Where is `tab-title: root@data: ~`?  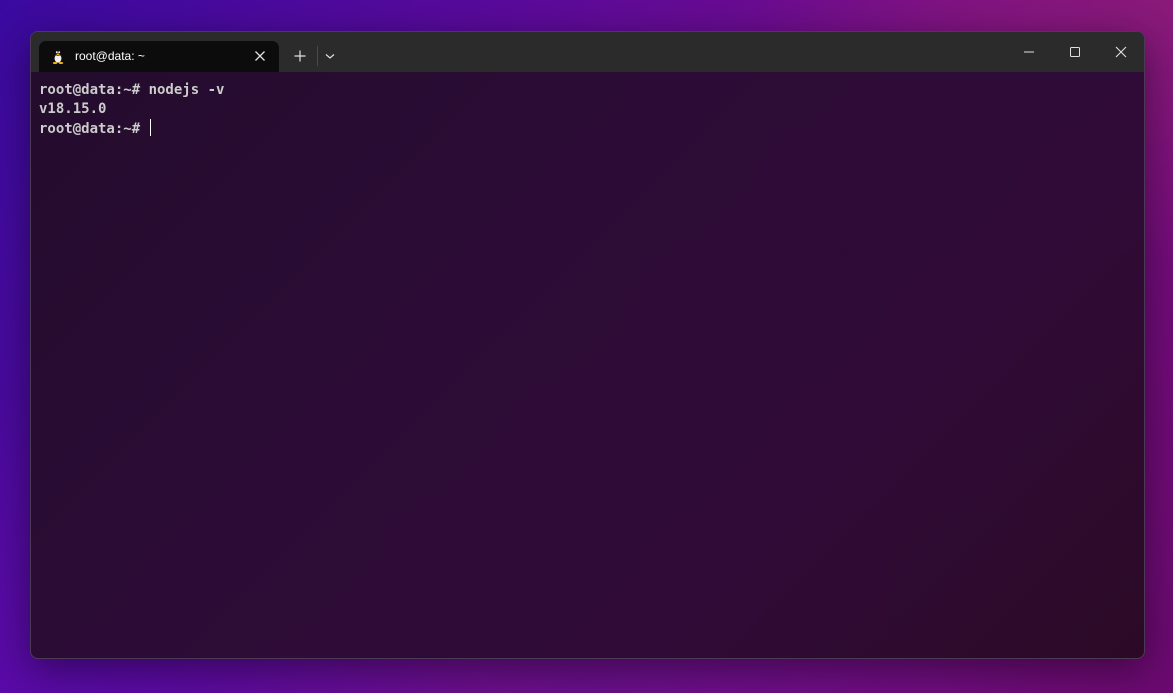 tab-title: root@data: ~ is located at coordinates (110, 56).